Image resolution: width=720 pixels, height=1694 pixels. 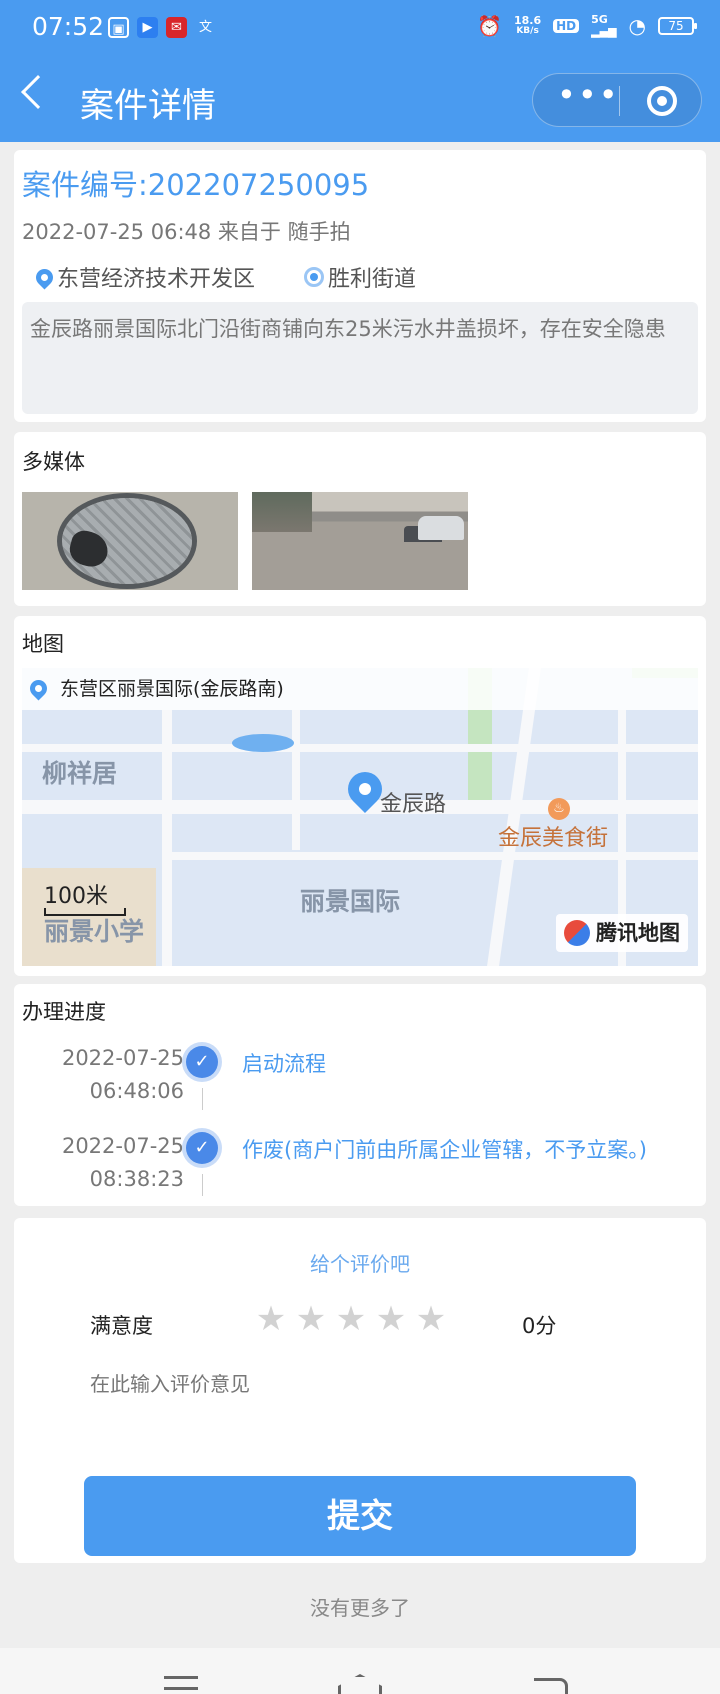 What do you see at coordinates (99, 1163) in the screenshot?
I see `step-datetime: 2022-07-25 08:38:23` at bounding box center [99, 1163].